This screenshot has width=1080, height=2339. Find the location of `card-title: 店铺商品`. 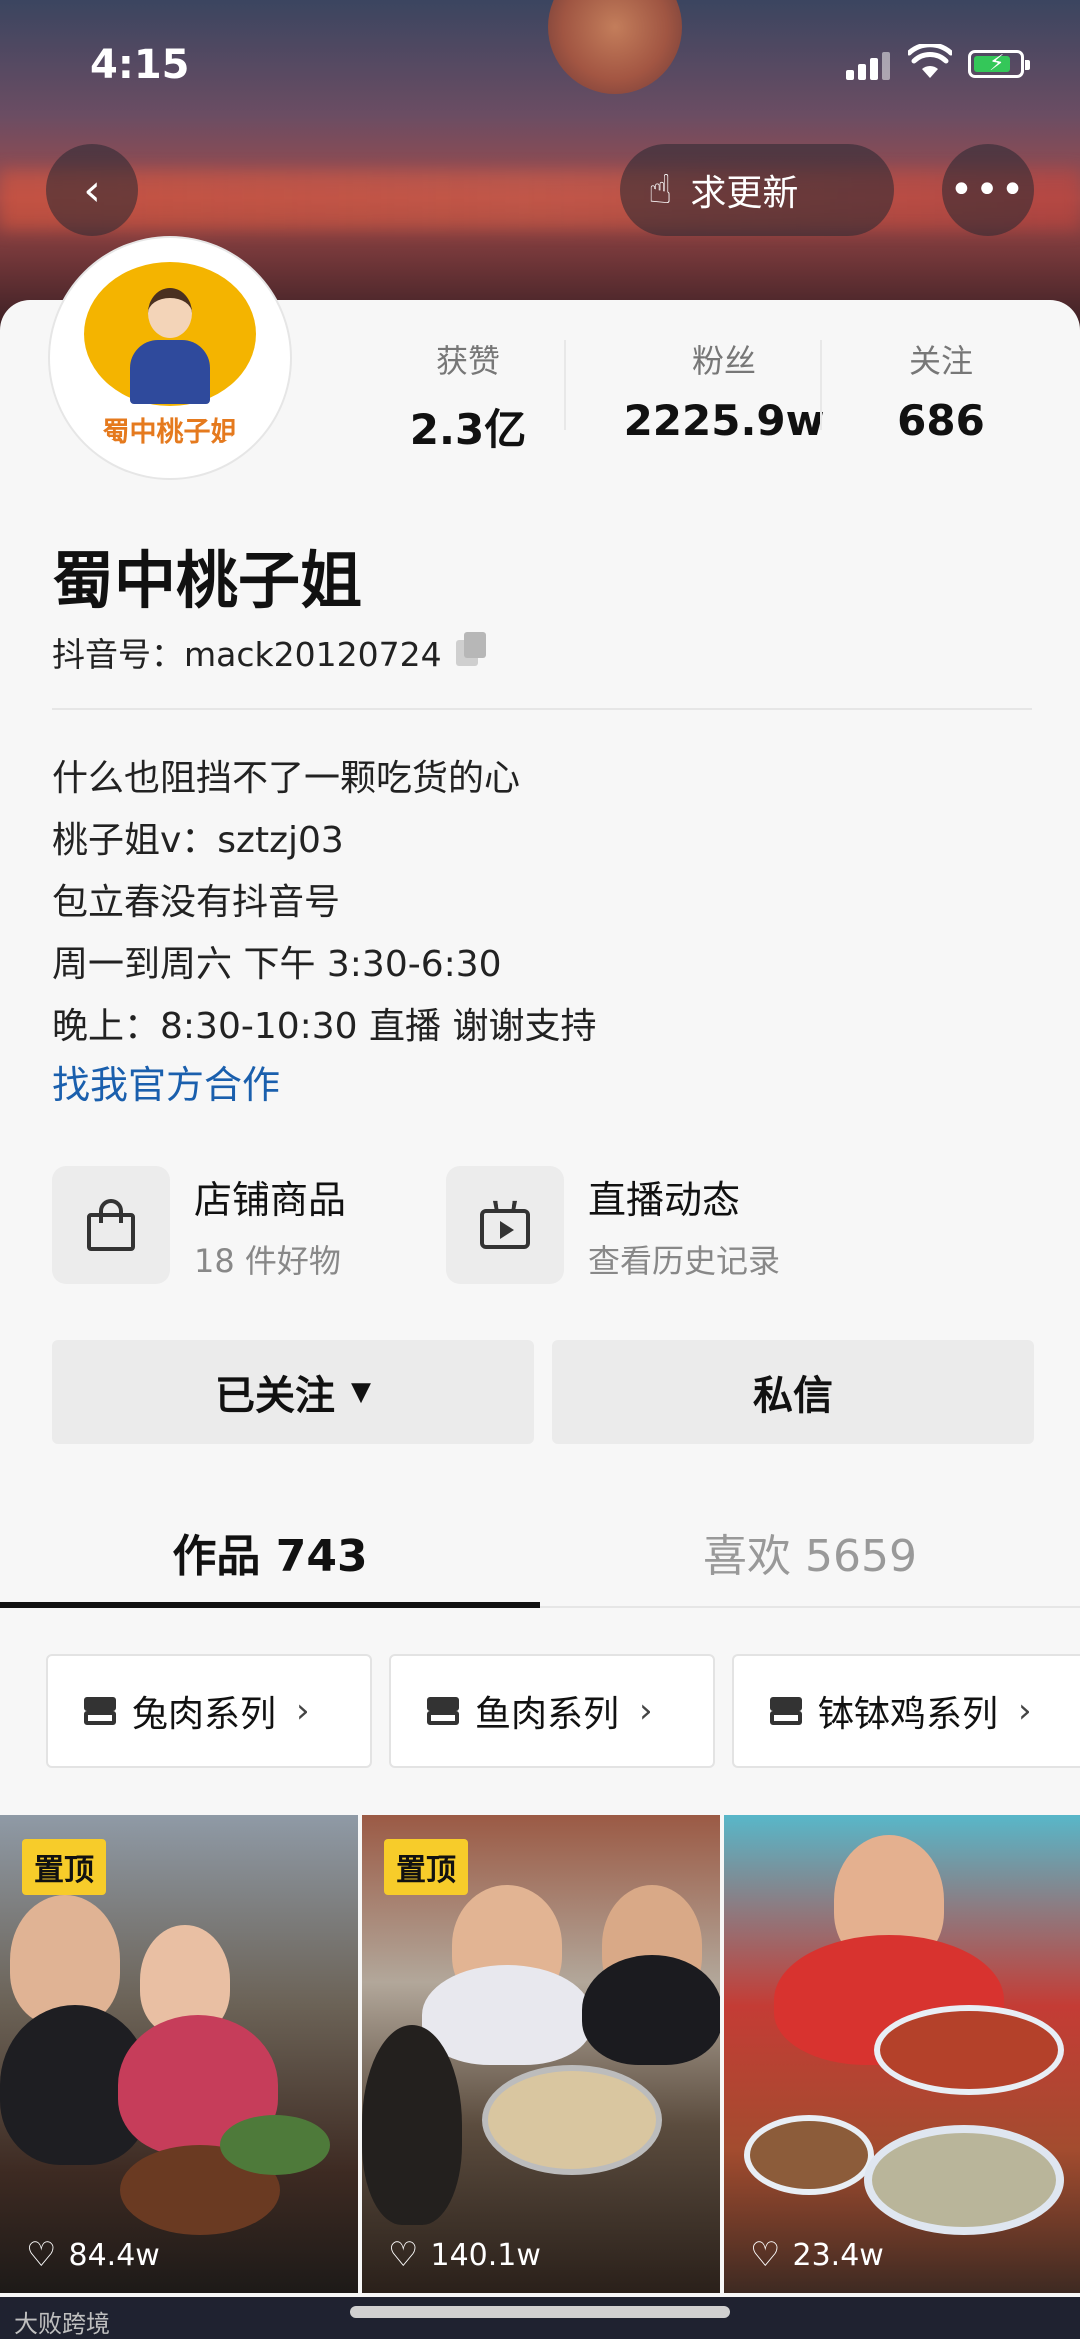

card-title: 店铺商品 is located at coordinates (270, 1199).